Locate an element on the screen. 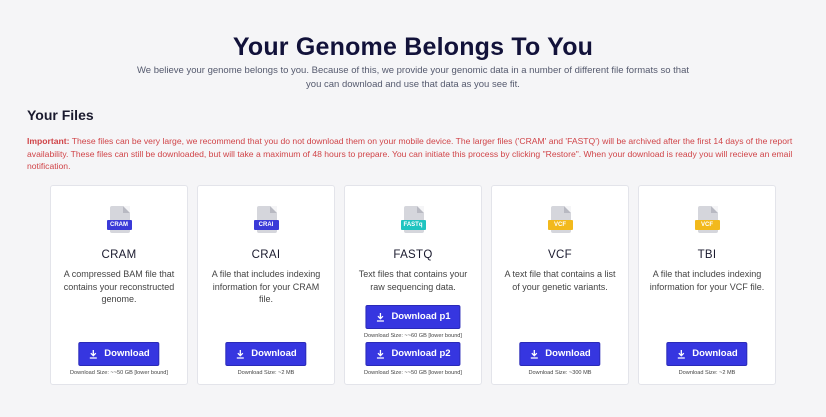  file-type-tag: CRAI is located at coordinates (266, 225).